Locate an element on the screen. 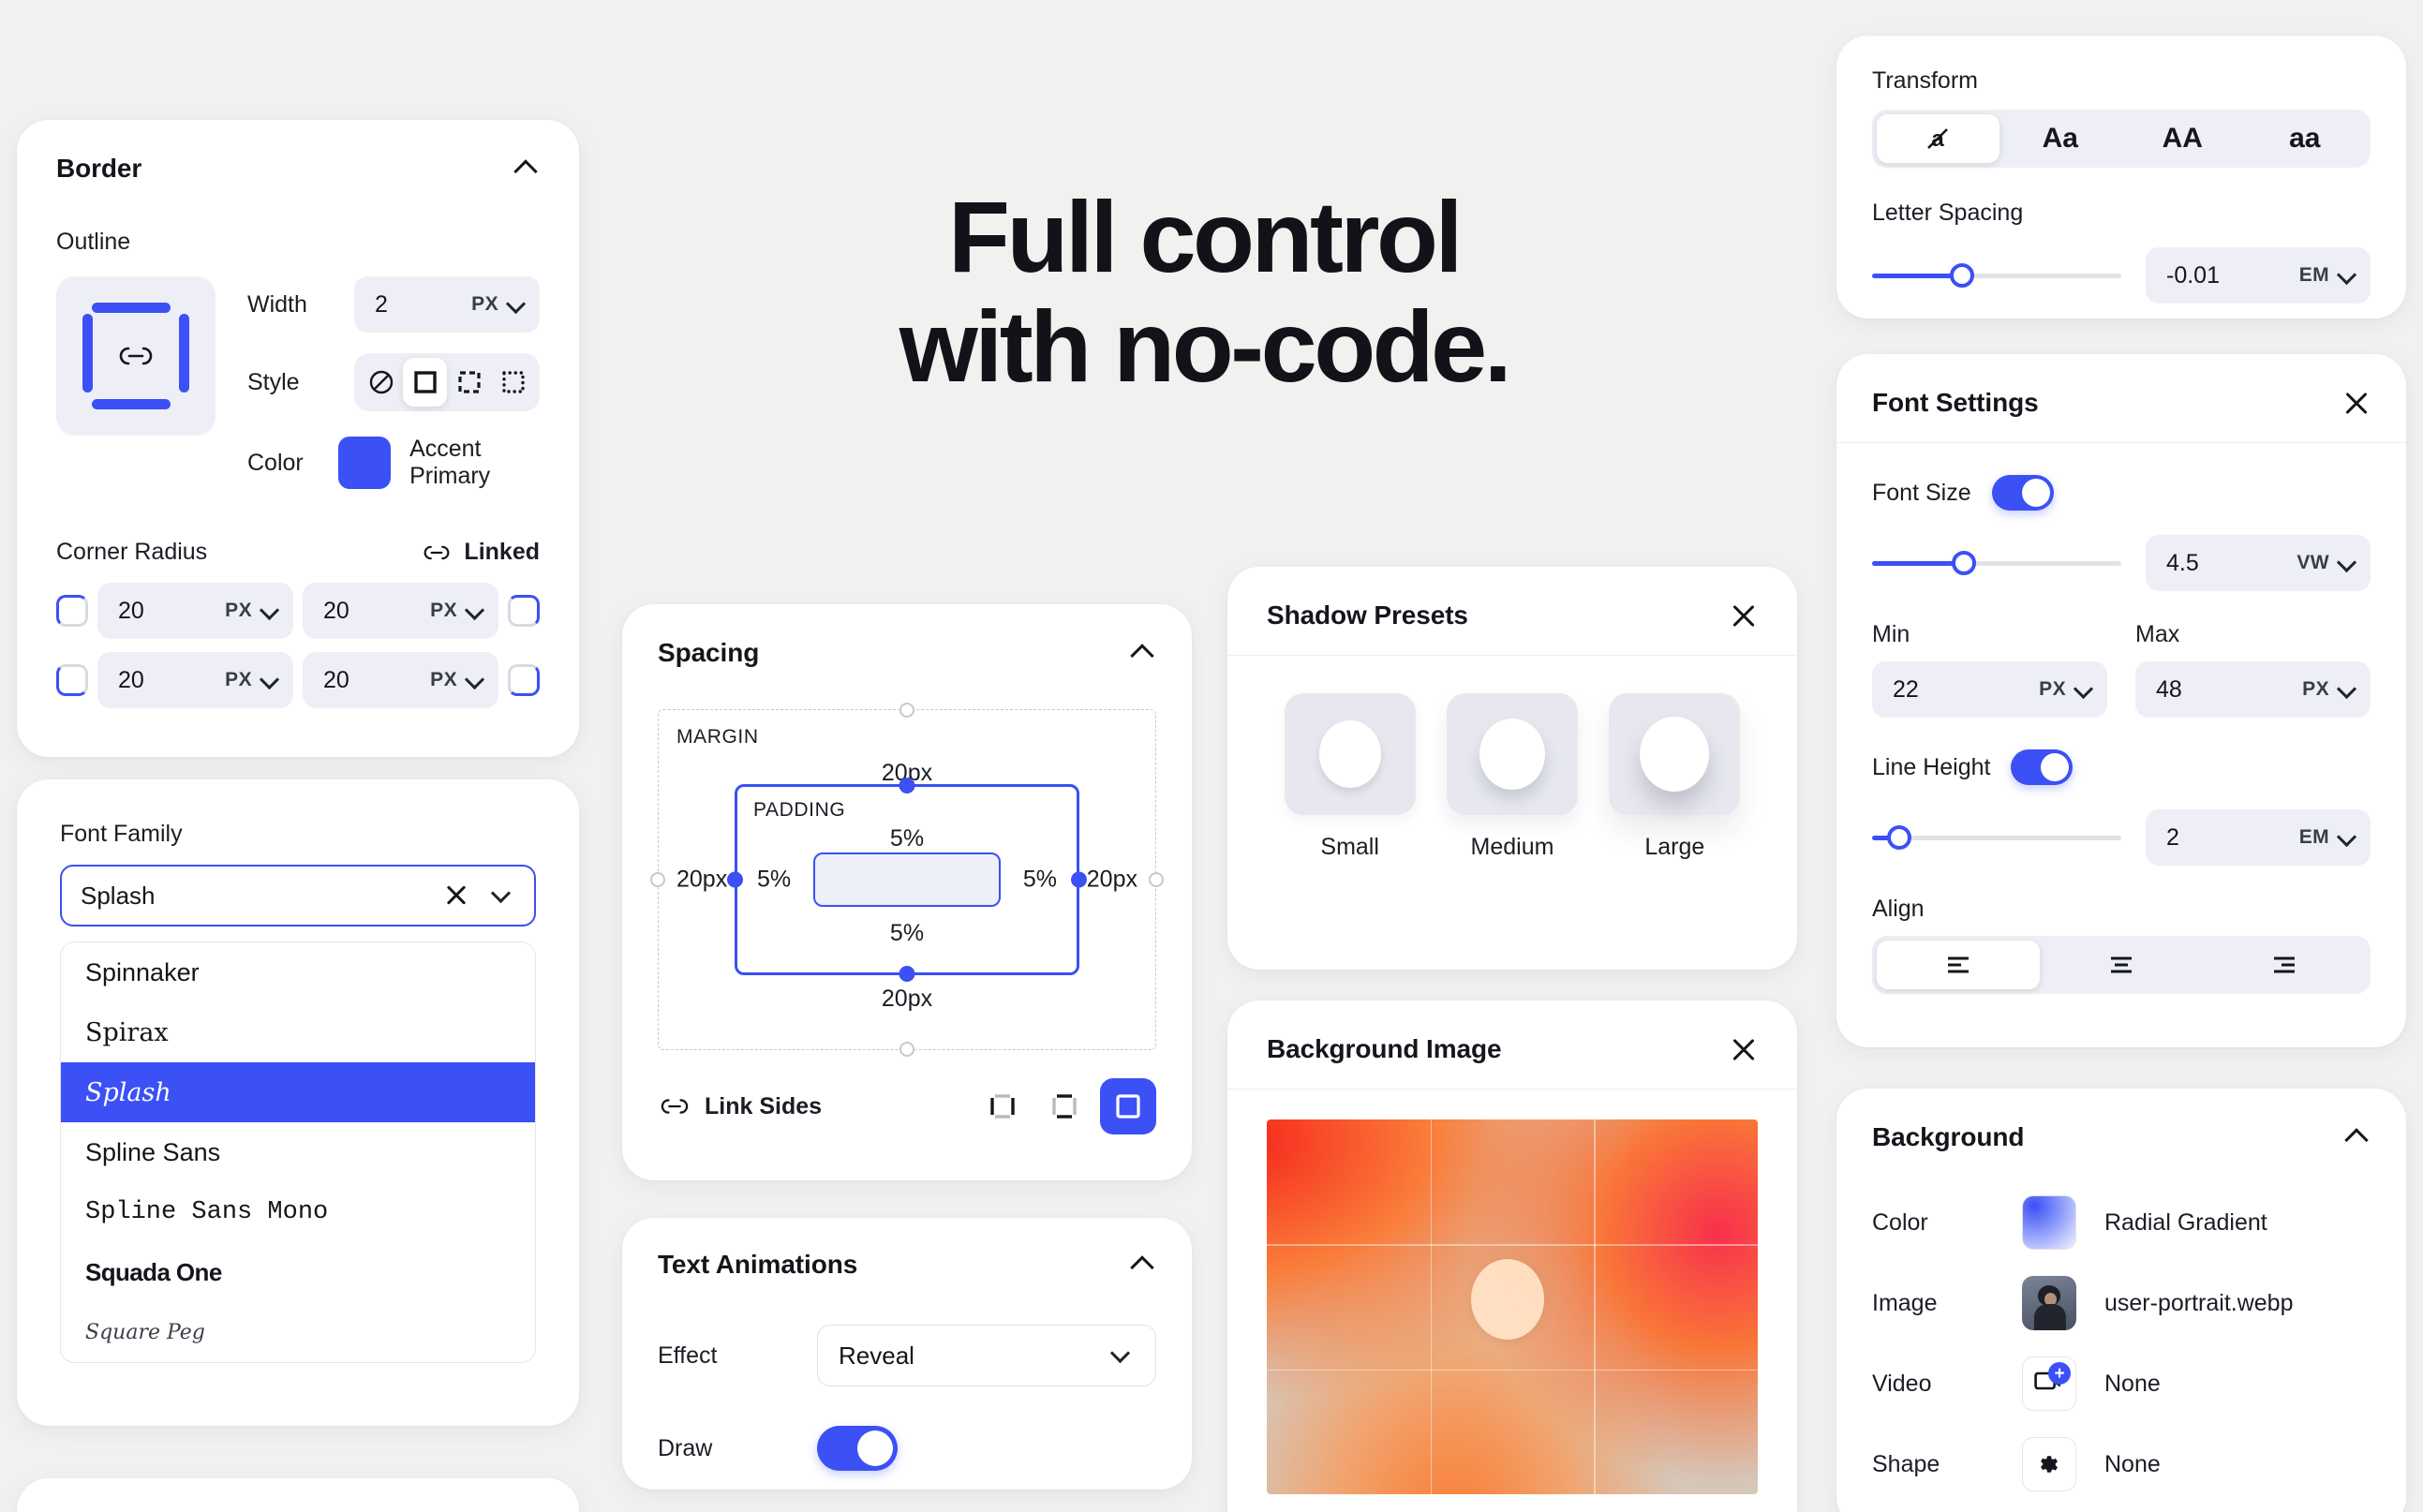 The width and height of the screenshot is (2423, 1512). shadow-preset-small: Small is located at coordinates (1350, 777).